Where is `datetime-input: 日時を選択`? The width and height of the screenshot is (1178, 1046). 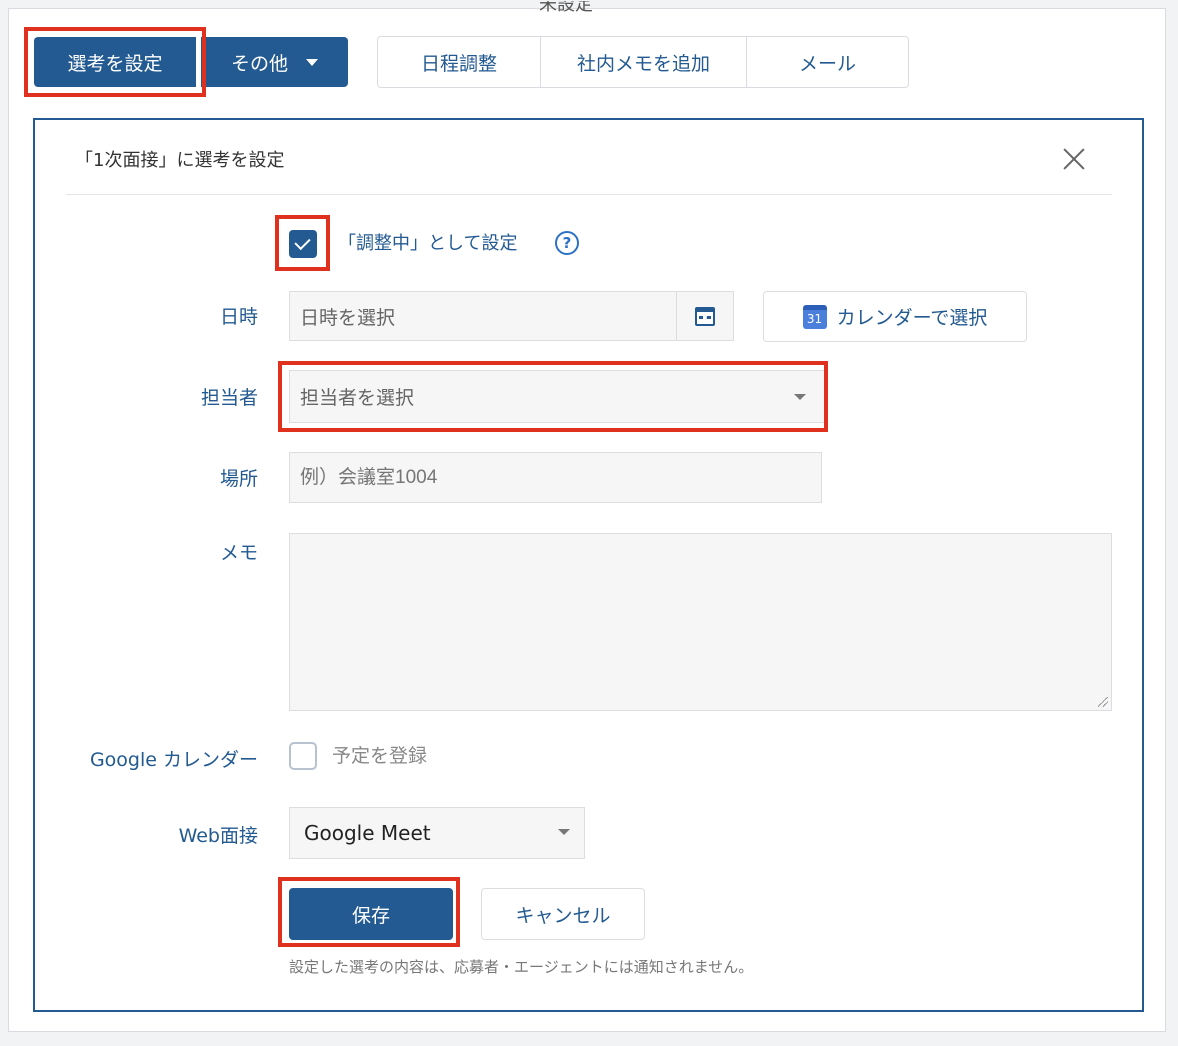
datetime-input: 日時を選択 is located at coordinates (483, 316).